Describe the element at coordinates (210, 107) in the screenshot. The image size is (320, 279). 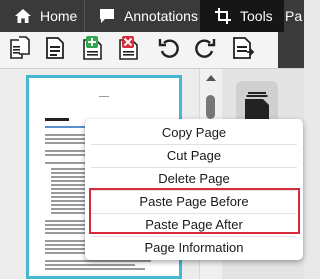
I see `scrollbar-thumb` at that location.